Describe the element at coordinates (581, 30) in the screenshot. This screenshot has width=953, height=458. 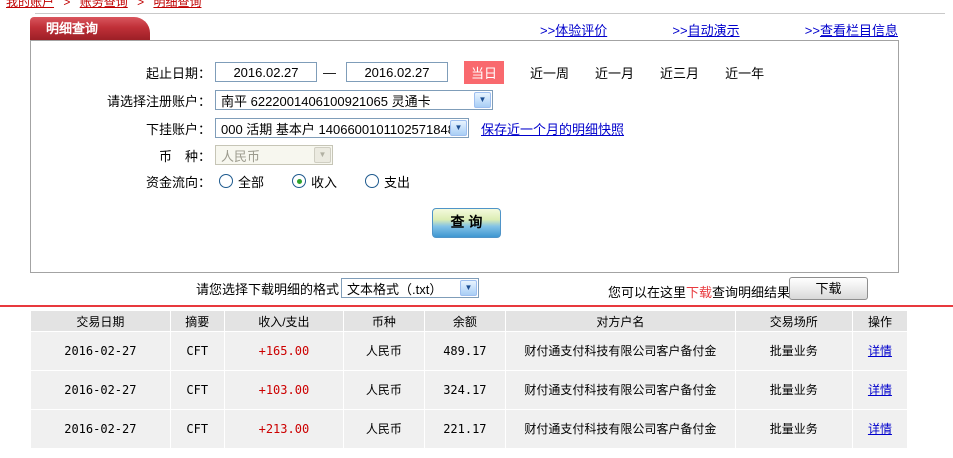
I see `link-label: 体验评价` at that location.